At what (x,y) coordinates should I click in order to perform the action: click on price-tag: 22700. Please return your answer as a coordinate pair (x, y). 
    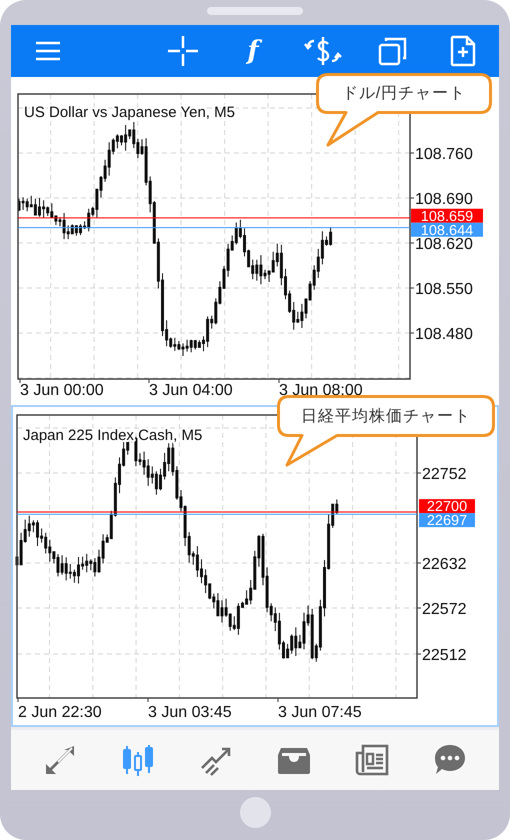
    Looking at the image, I should click on (447, 506).